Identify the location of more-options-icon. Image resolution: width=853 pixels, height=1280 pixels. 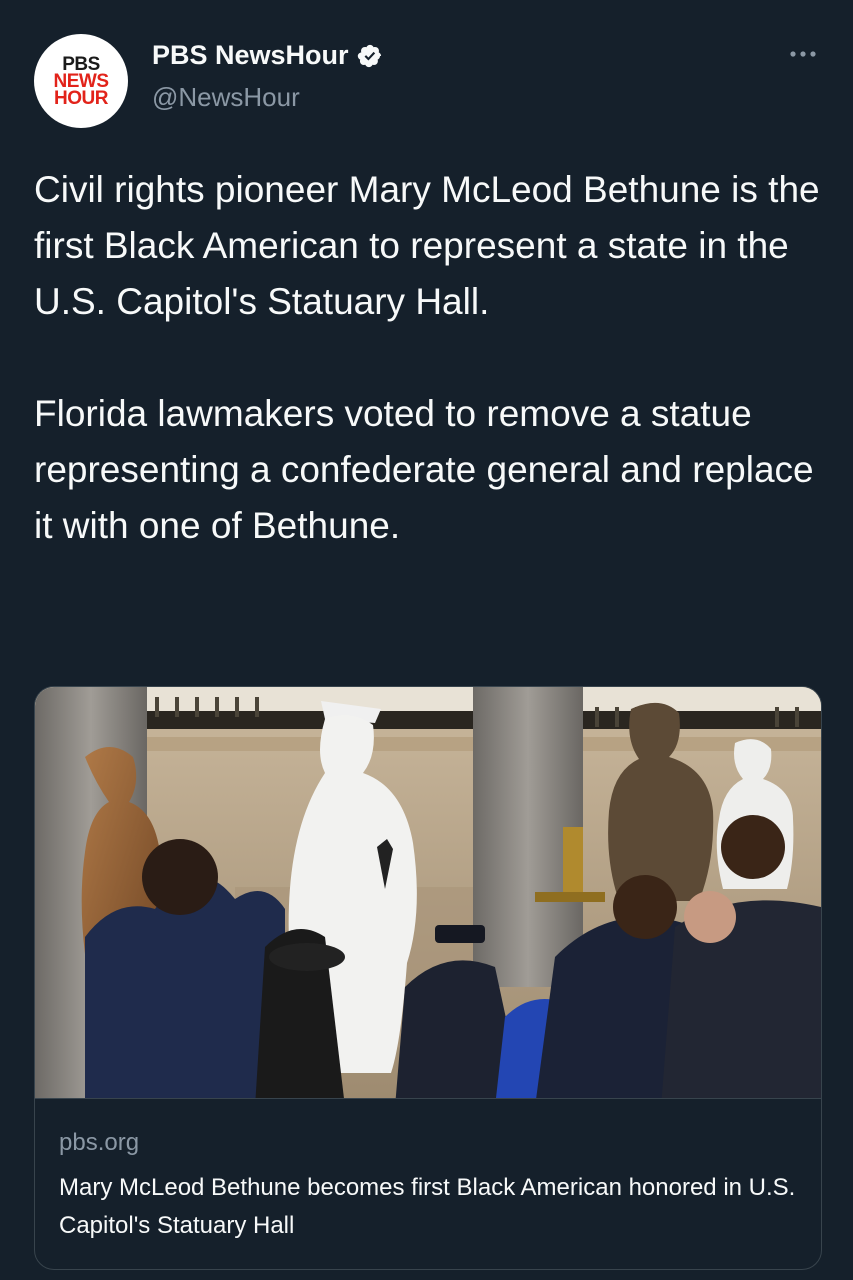
(803, 54).